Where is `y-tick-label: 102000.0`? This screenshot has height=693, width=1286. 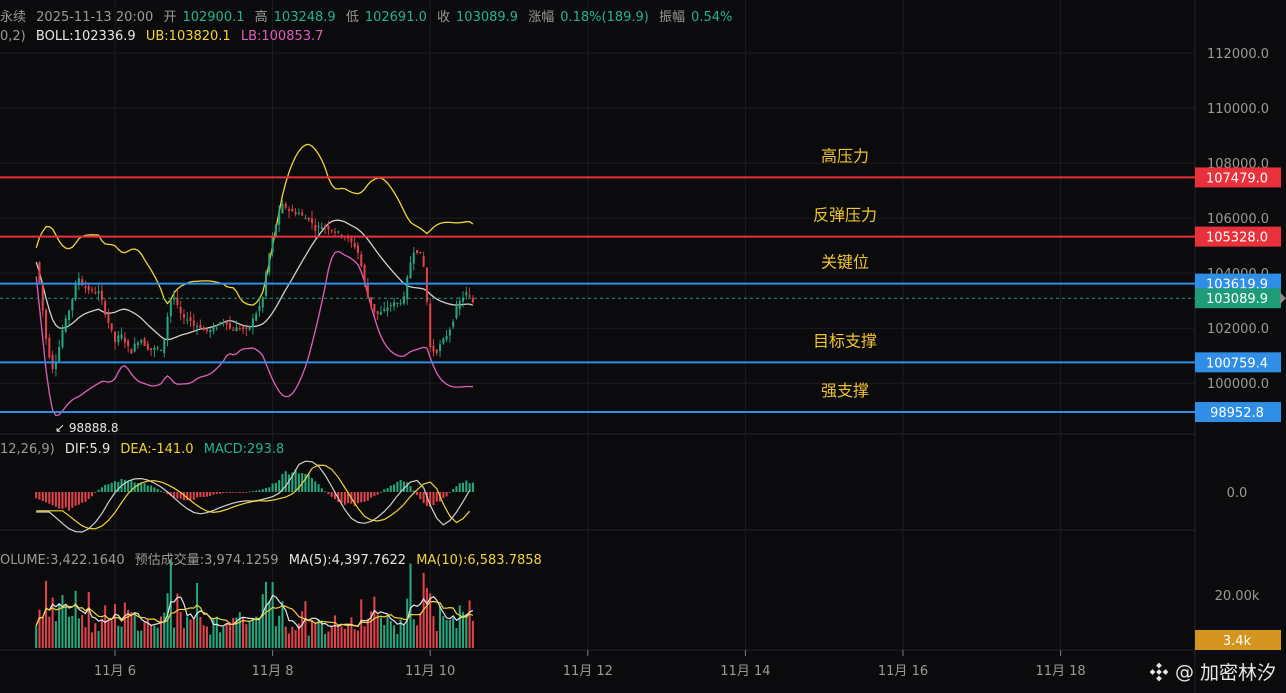
y-tick-label: 102000.0 is located at coordinates (1238, 329).